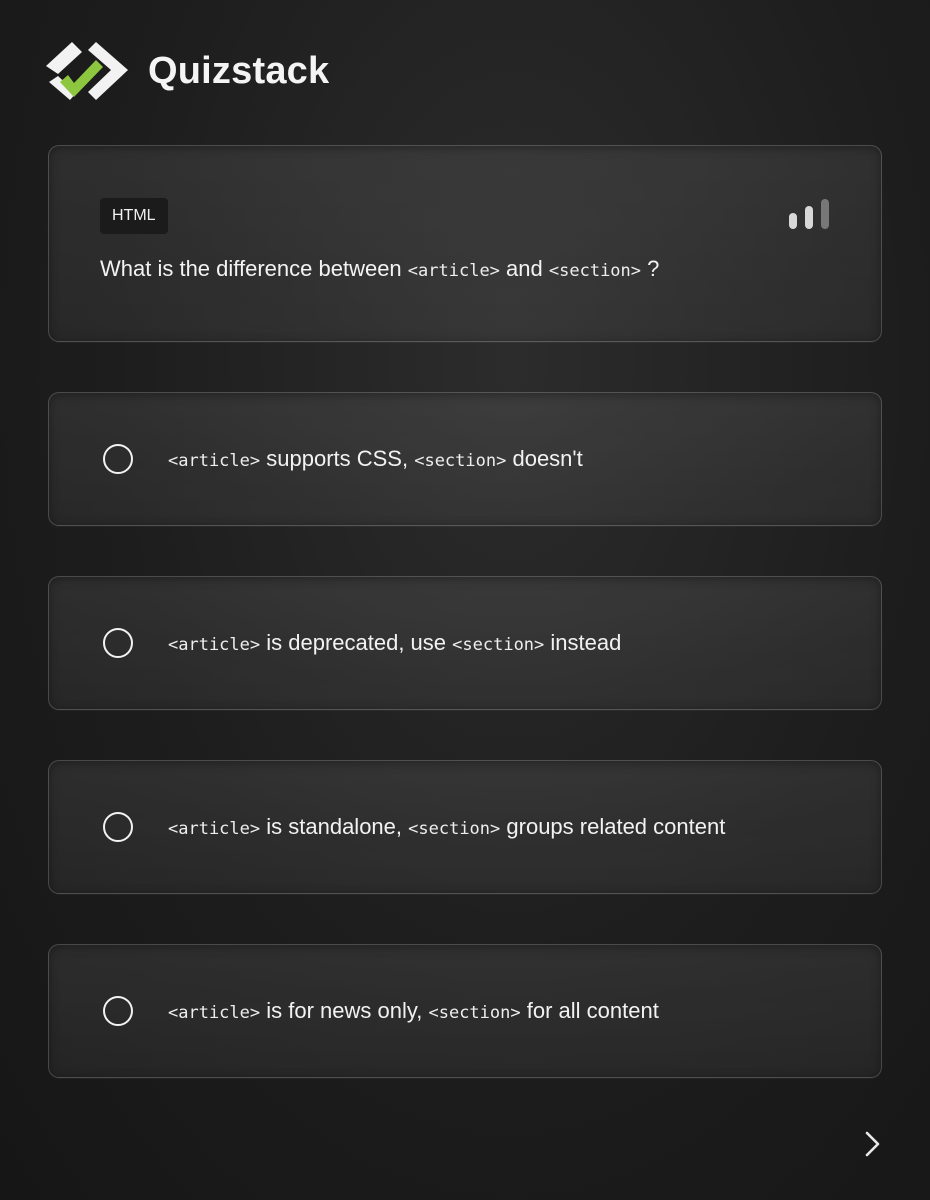 The height and width of the screenshot is (1200, 930). What do you see at coordinates (334, 826) in the screenshot?
I see `option-text-part: is standalone,` at bounding box center [334, 826].